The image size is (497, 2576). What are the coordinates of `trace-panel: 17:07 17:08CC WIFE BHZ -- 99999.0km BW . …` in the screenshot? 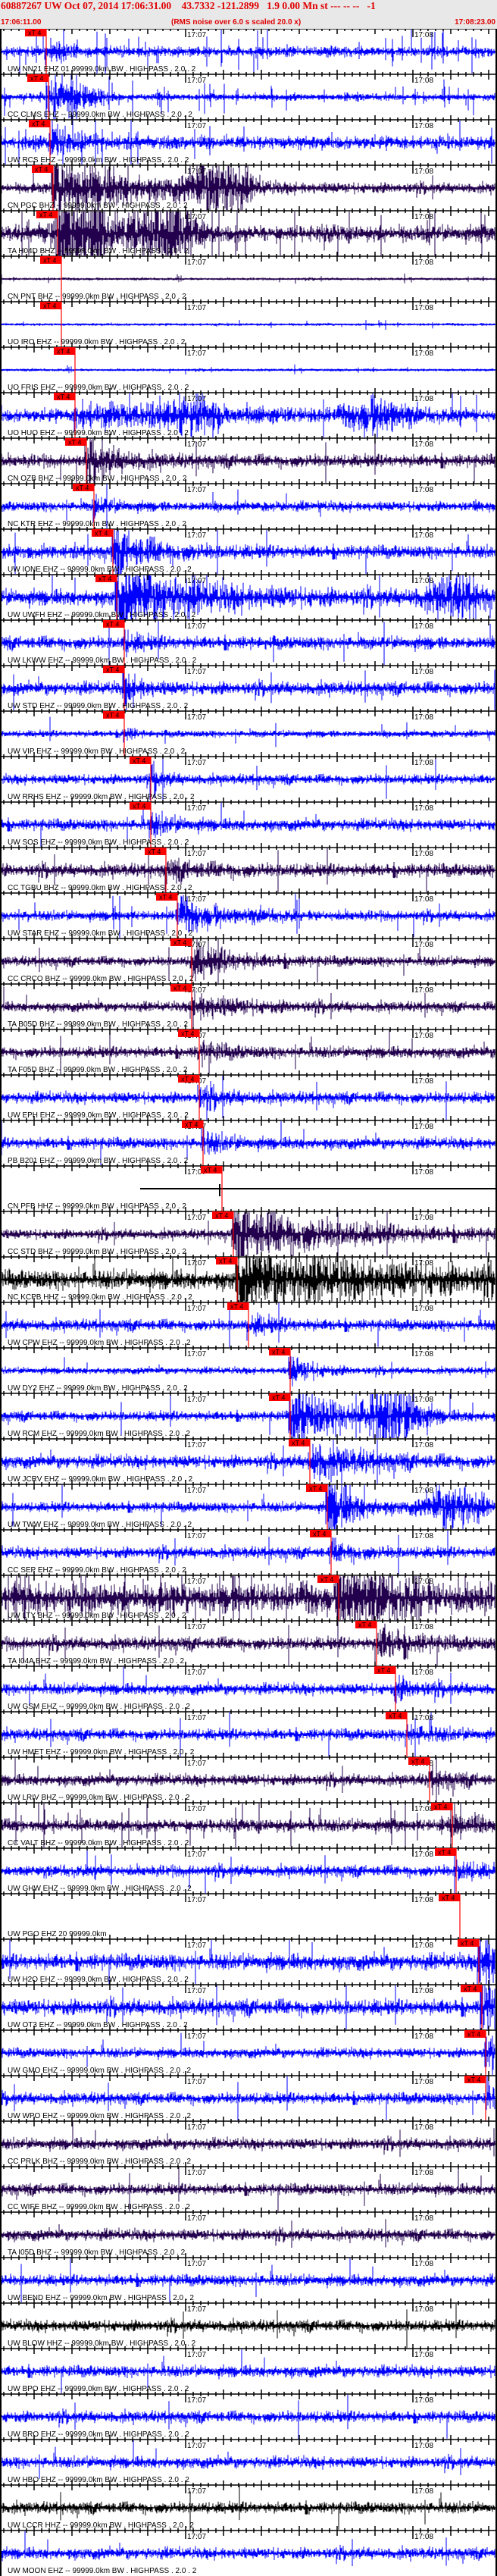 It's located at (248, 2186).